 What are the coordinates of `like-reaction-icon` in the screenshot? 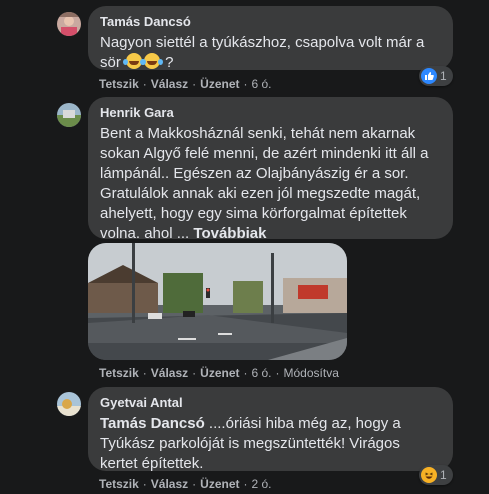 It's located at (429, 76).